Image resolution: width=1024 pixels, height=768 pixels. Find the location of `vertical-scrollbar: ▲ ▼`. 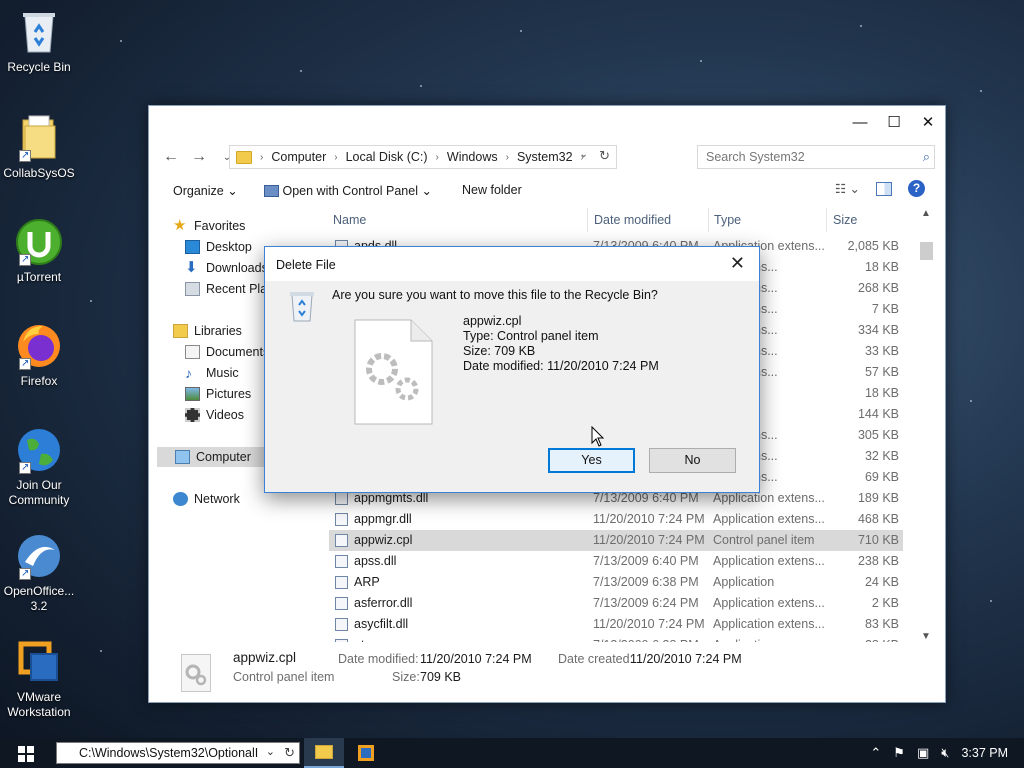

vertical-scrollbar: ▲ ▼ is located at coordinates (926, 424).